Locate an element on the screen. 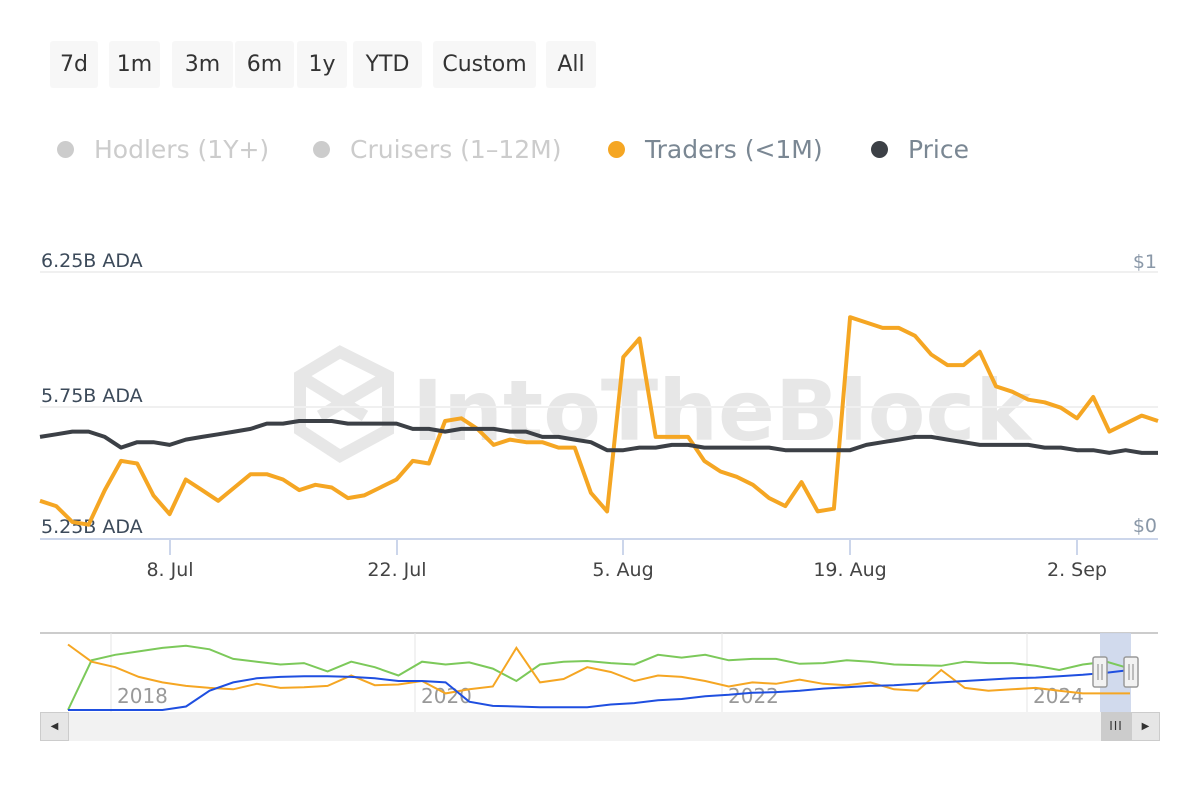 This screenshot has height=800, width=1200. navigator-tick-label: 2018 is located at coordinates (142, 696).